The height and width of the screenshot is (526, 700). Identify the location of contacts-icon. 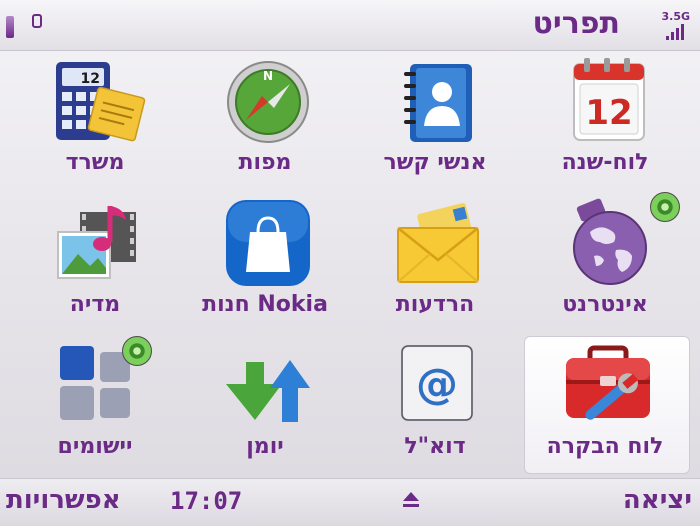
(438, 101).